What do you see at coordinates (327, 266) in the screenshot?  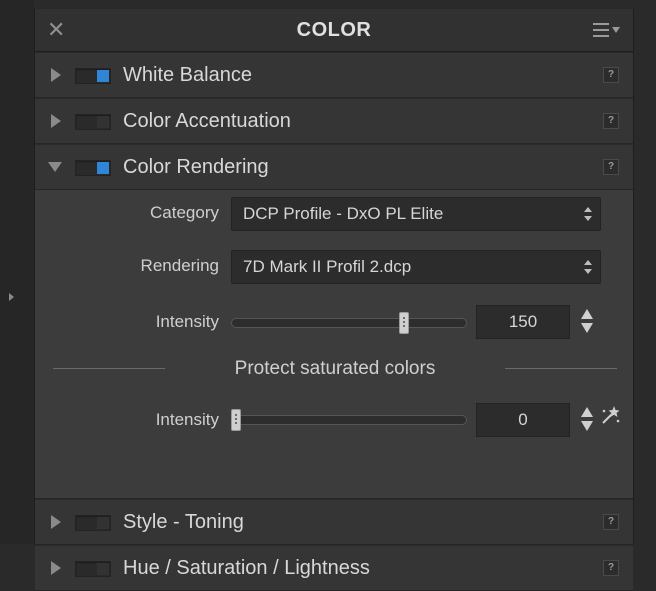 I see `rendering-value: 7D Mark II Profil 2.dcp` at bounding box center [327, 266].